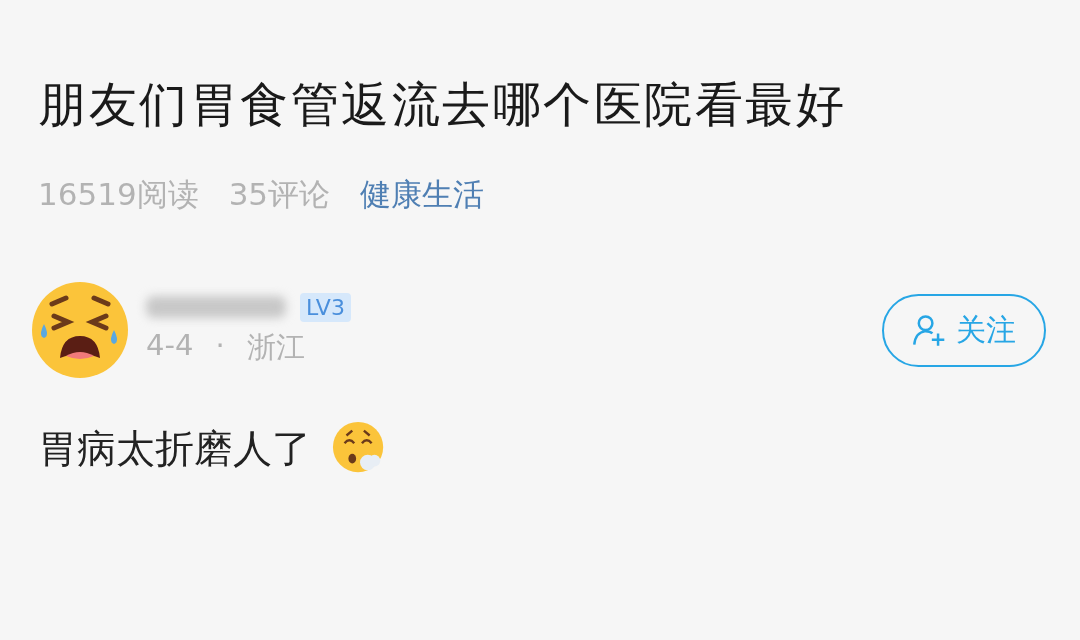 This screenshot has width=1080, height=640. What do you see at coordinates (80, 330) in the screenshot?
I see `crying-face-avatar-icon` at bounding box center [80, 330].